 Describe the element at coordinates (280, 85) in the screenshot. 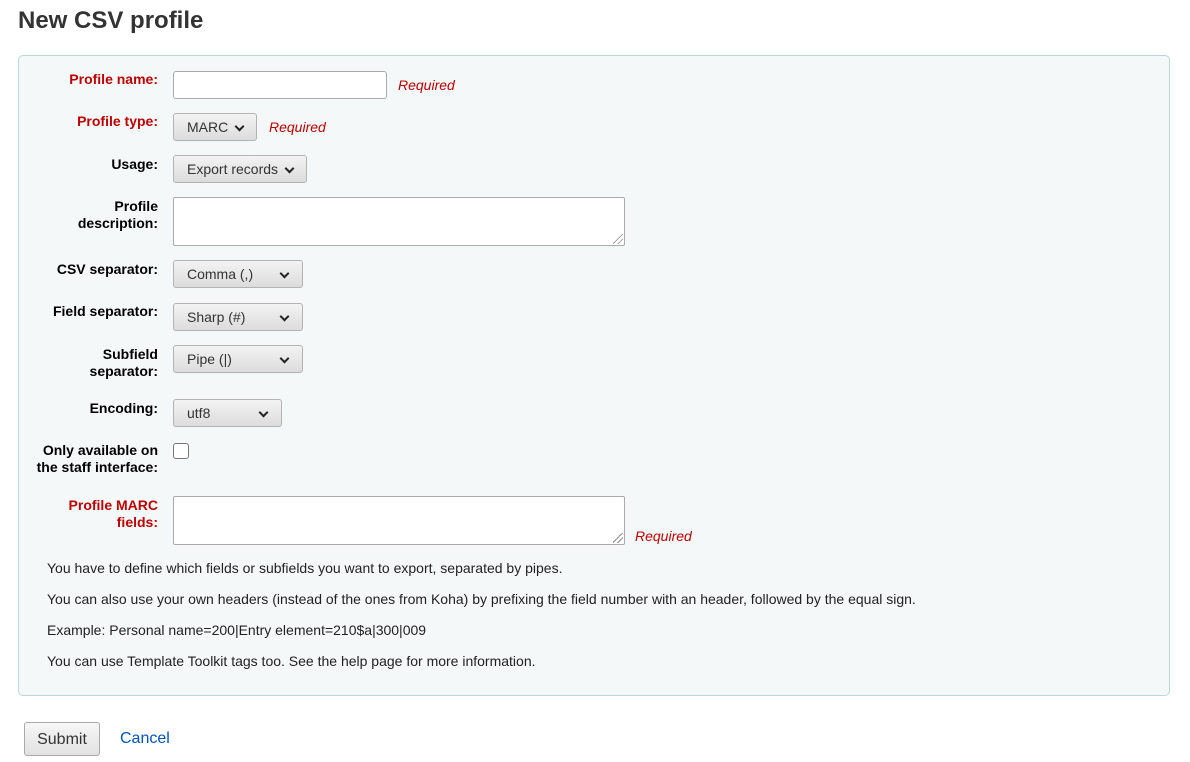

I see `profile-name-input` at that location.